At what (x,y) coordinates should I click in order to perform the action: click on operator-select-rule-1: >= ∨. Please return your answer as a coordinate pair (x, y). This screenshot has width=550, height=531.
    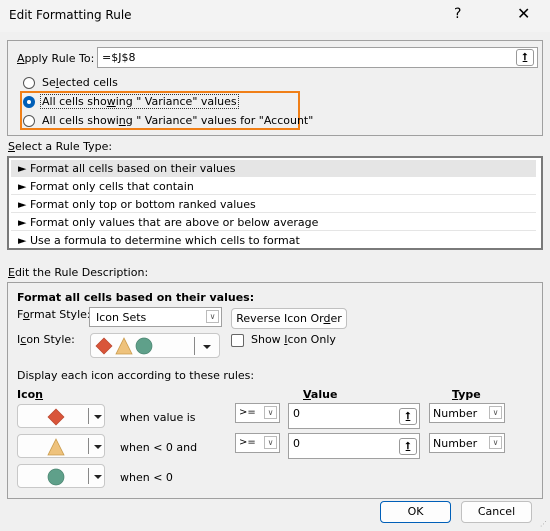
    Looking at the image, I should click on (257, 413).